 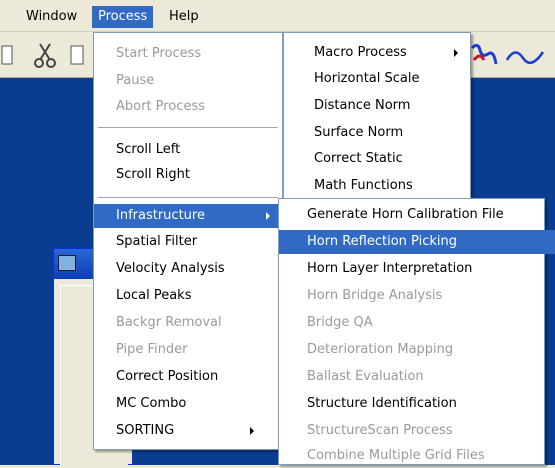 What do you see at coordinates (199, 175) in the screenshot?
I see `menu-item-scroll-right: Scroll Right` at bounding box center [199, 175].